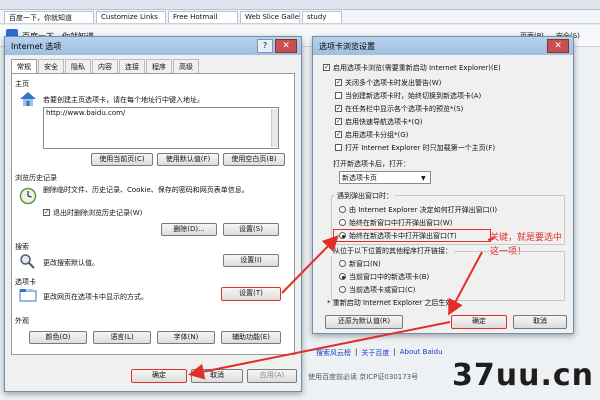 The width and height of the screenshot is (600, 400). I want to click on link-about-baidu-en: About Baidu, so click(421, 353).